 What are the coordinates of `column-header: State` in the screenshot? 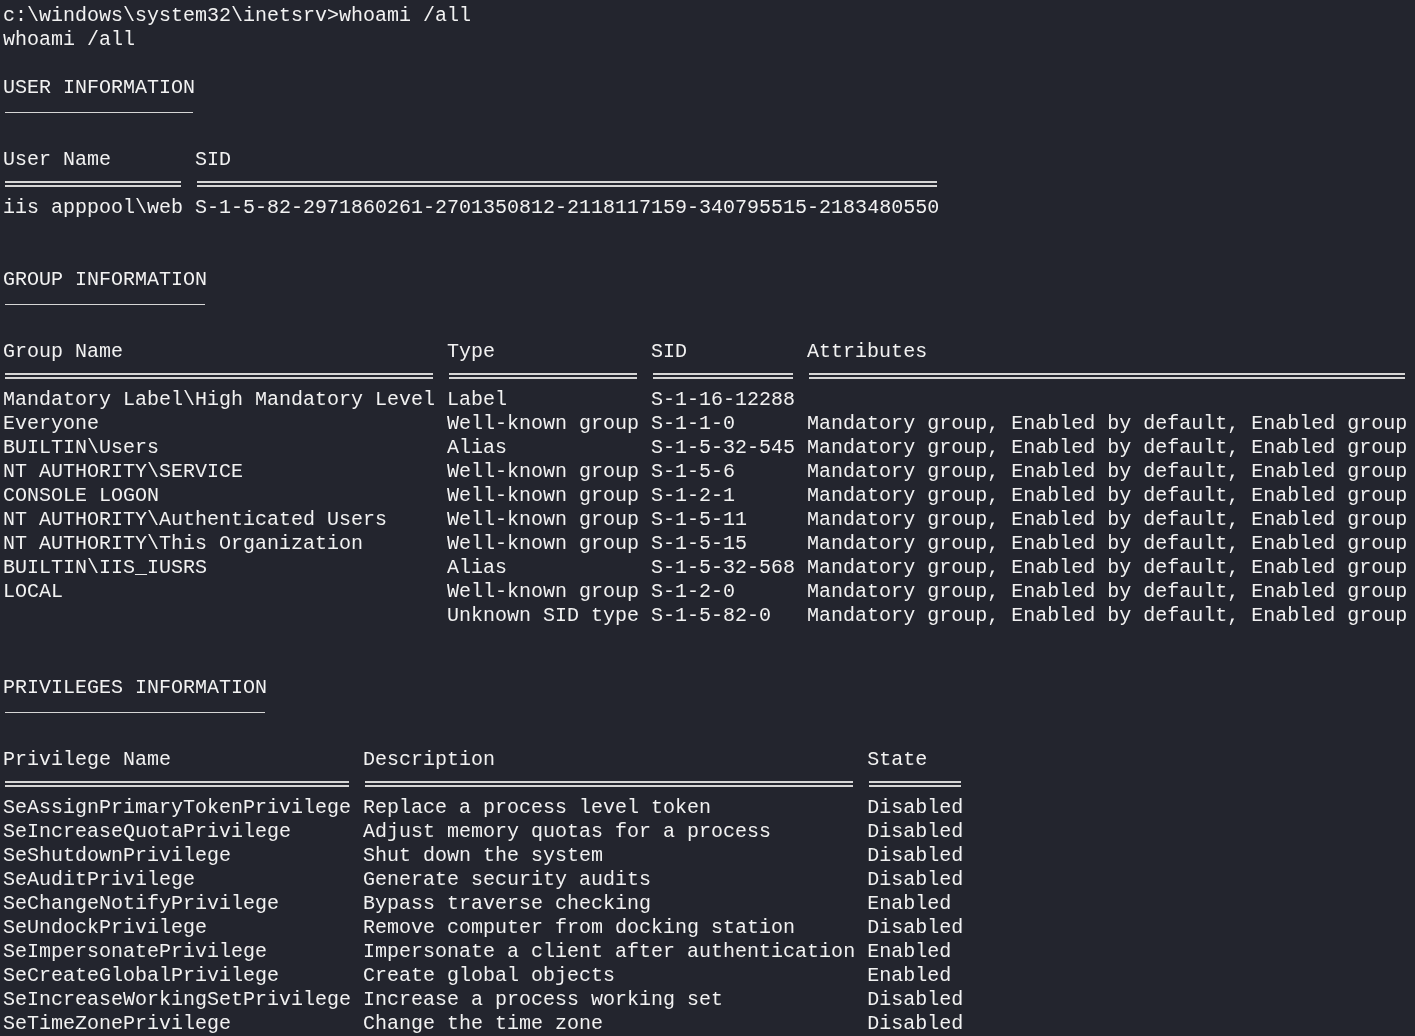 It's located at (897, 760).